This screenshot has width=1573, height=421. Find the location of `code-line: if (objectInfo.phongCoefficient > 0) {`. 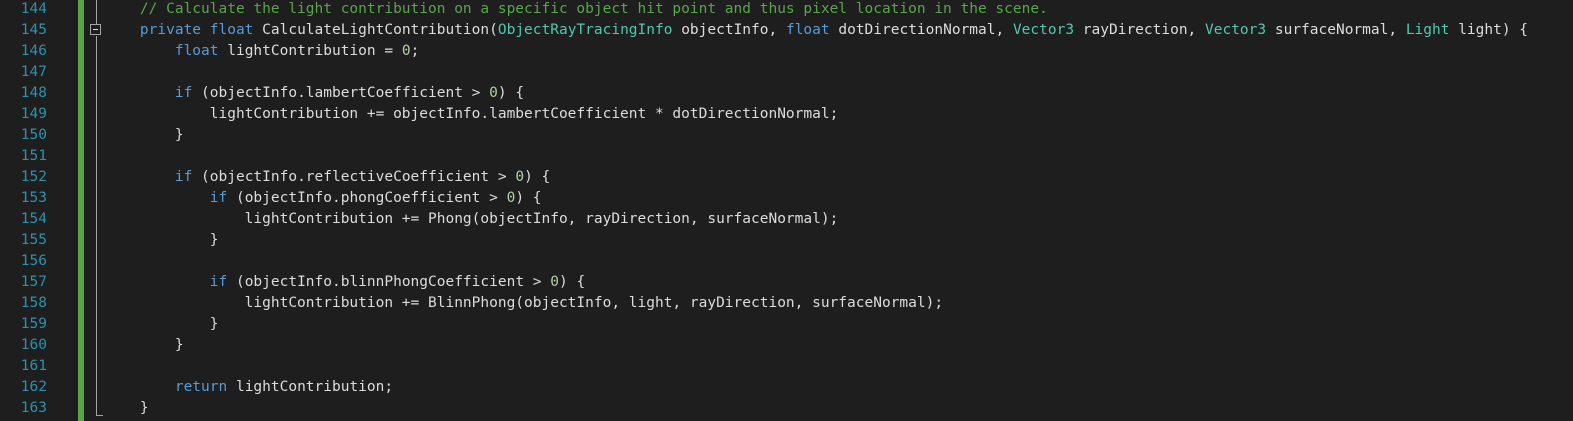

code-line: if (objectInfo.phongCoefficient > 0) { is located at coordinates (323, 198).